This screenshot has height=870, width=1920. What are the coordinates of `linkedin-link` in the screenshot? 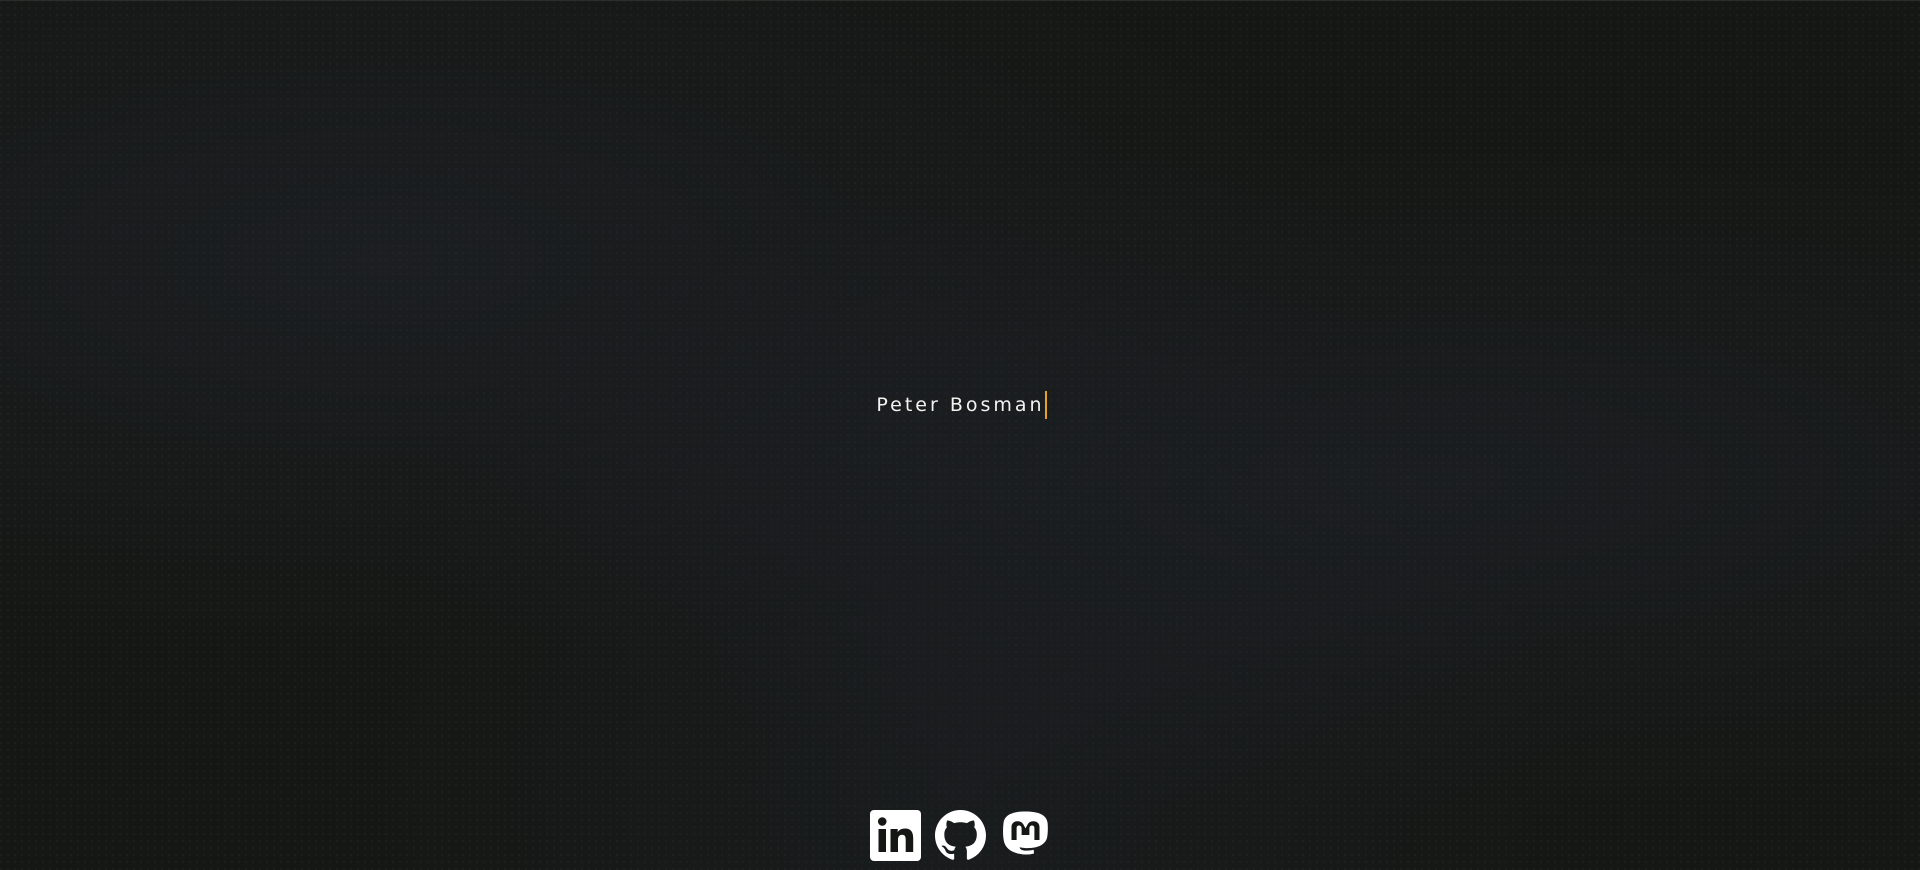 It's located at (895, 835).